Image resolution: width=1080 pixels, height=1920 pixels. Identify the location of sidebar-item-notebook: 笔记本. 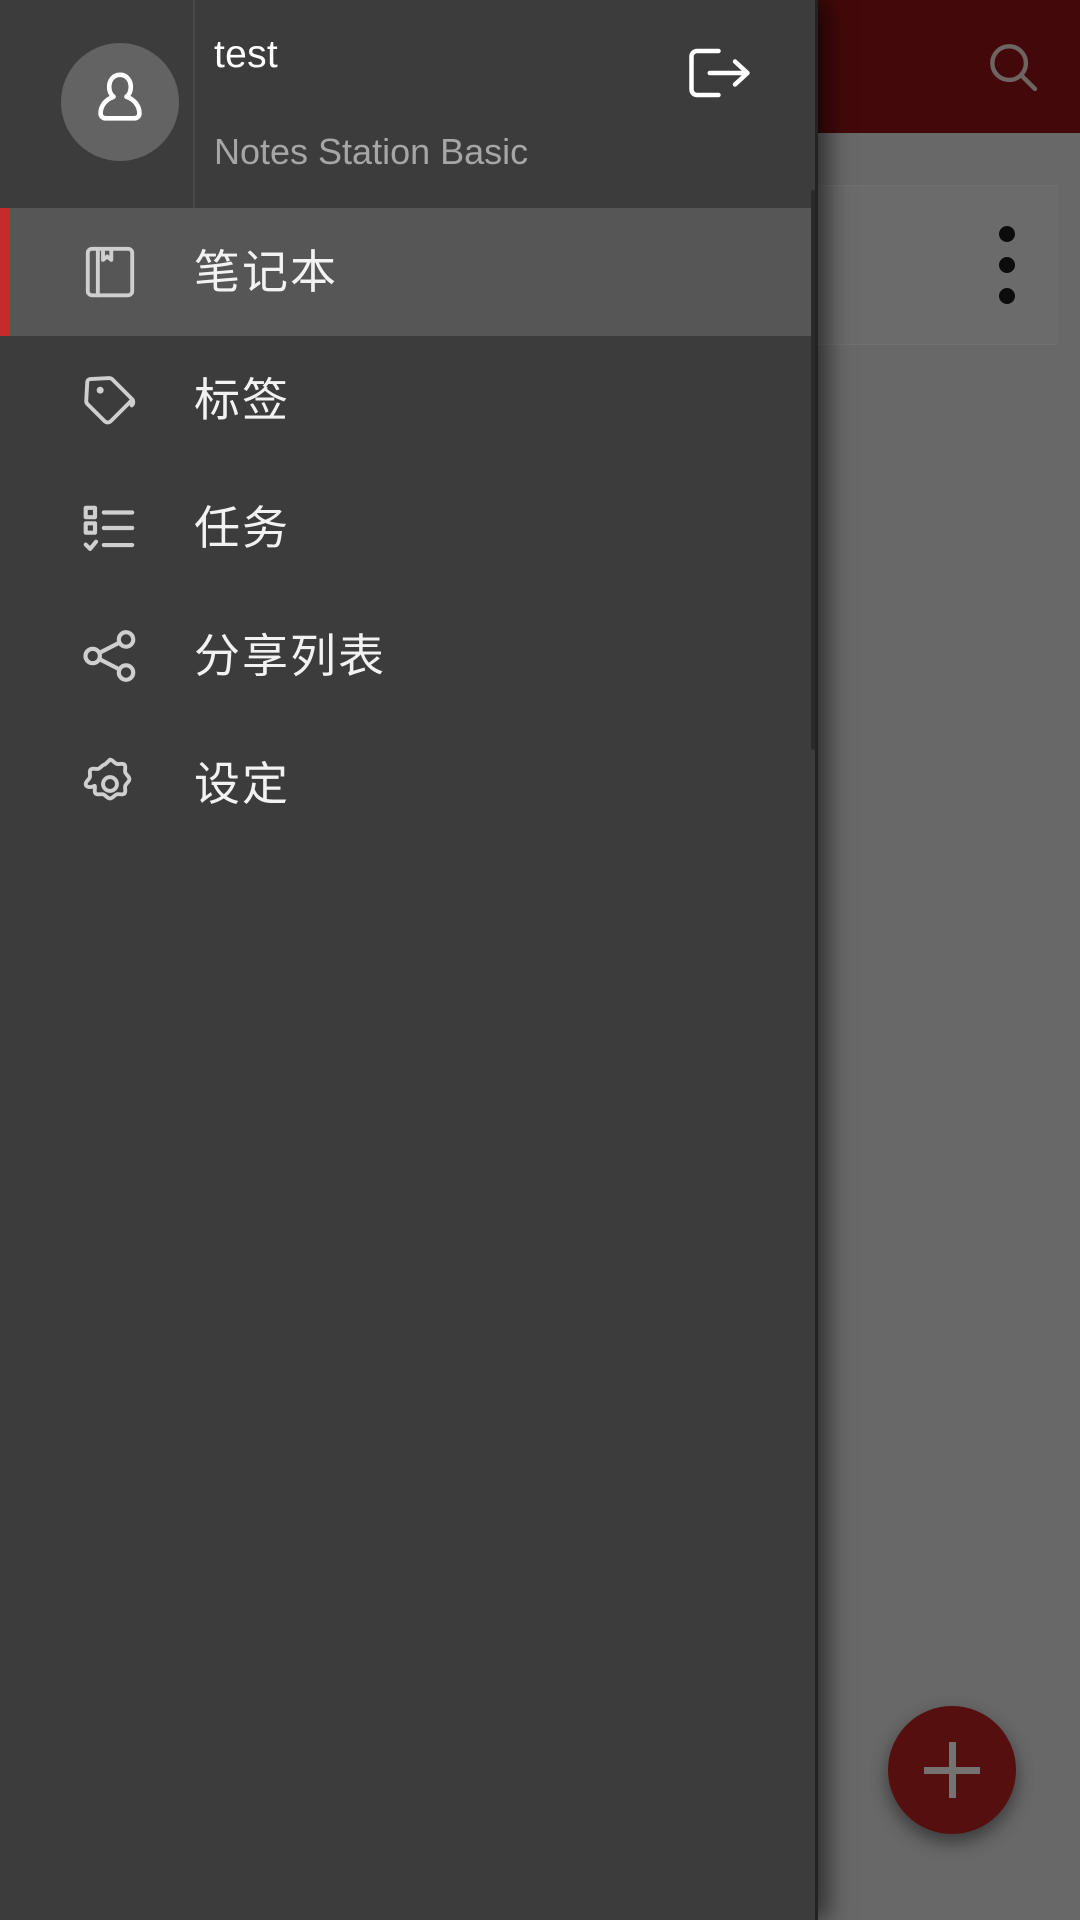
(409, 272).